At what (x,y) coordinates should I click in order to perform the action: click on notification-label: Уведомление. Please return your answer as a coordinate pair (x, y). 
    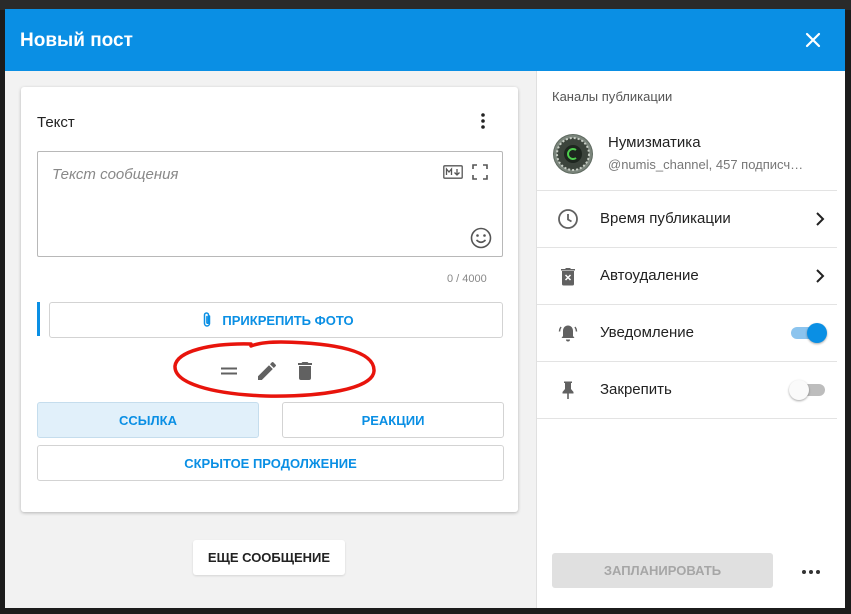
    Looking at the image, I should click on (647, 332).